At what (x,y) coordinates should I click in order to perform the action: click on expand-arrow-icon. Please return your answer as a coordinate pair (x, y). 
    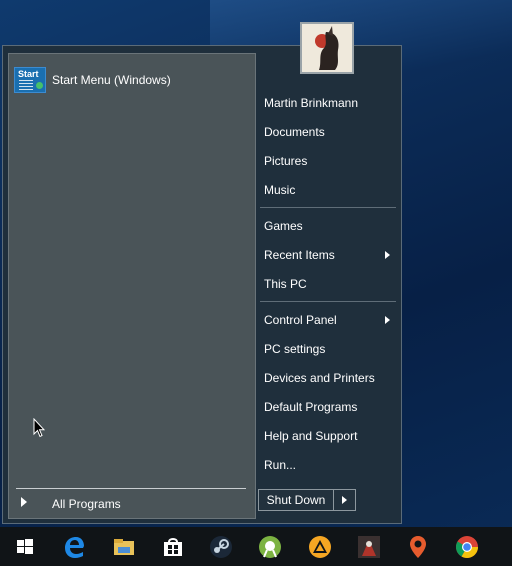
    Looking at the image, I should click on (24, 502).